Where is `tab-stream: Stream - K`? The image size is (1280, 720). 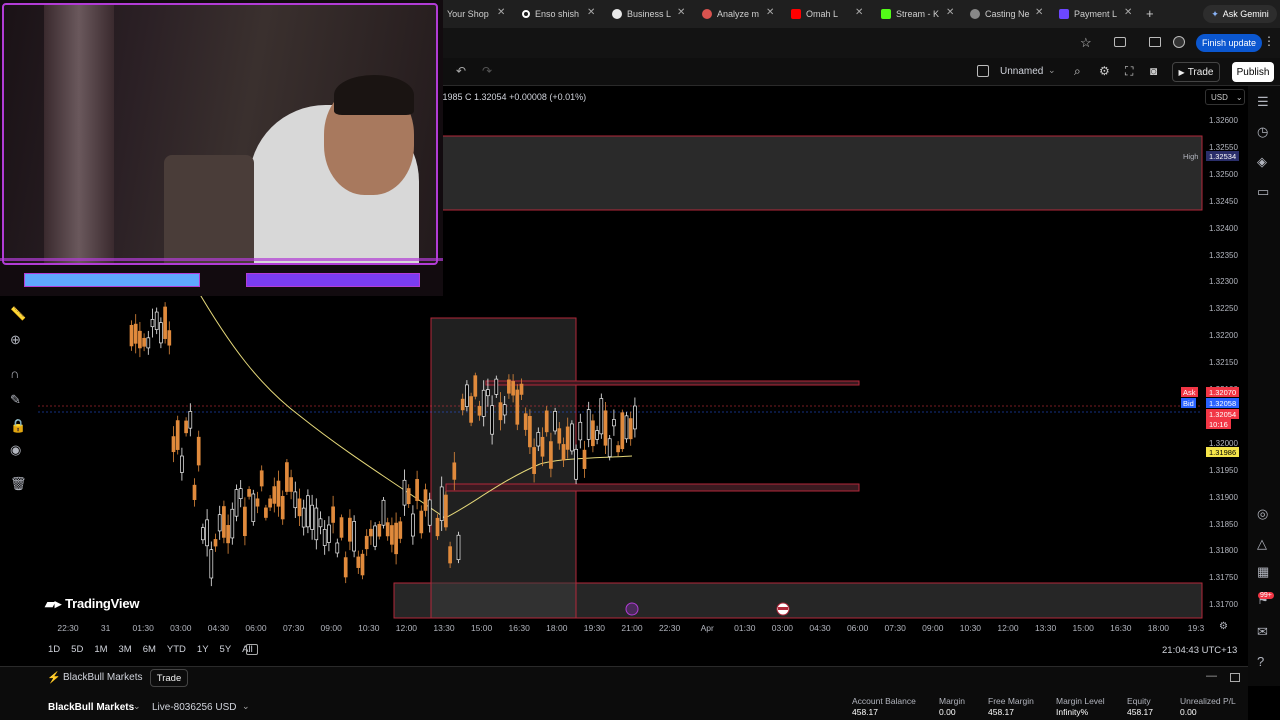 tab-stream: Stream - K is located at coordinates (912, 14).